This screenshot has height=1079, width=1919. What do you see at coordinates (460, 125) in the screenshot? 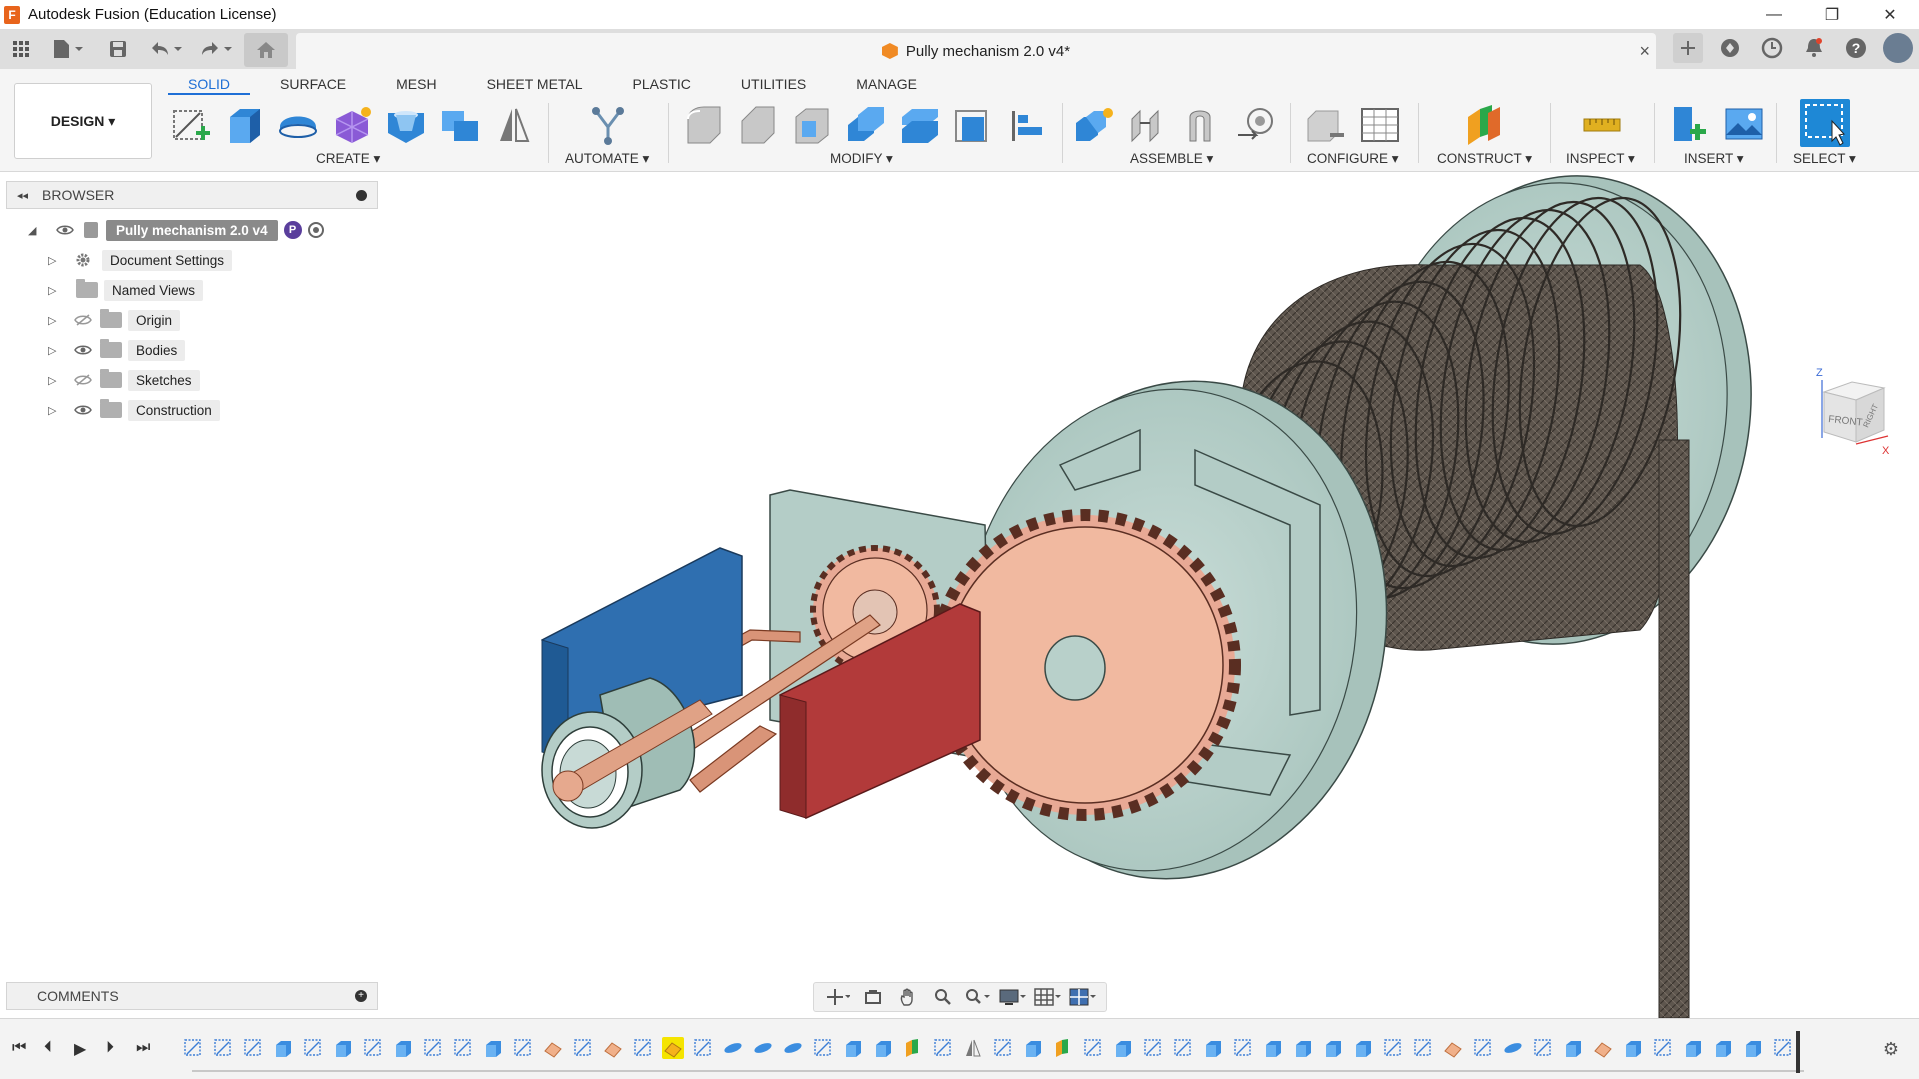
I see `combine-icon` at bounding box center [460, 125].